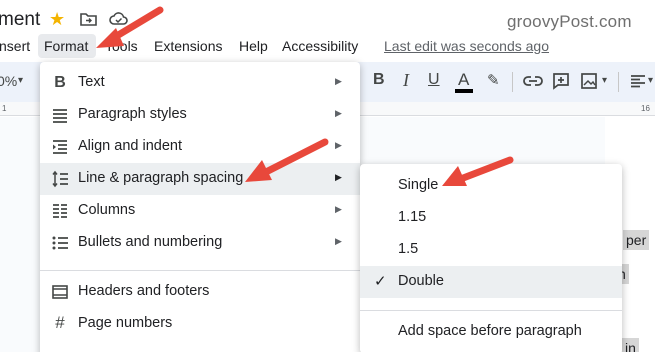 The width and height of the screenshot is (655, 352). I want to click on text-color-letter: A, so click(464, 79).